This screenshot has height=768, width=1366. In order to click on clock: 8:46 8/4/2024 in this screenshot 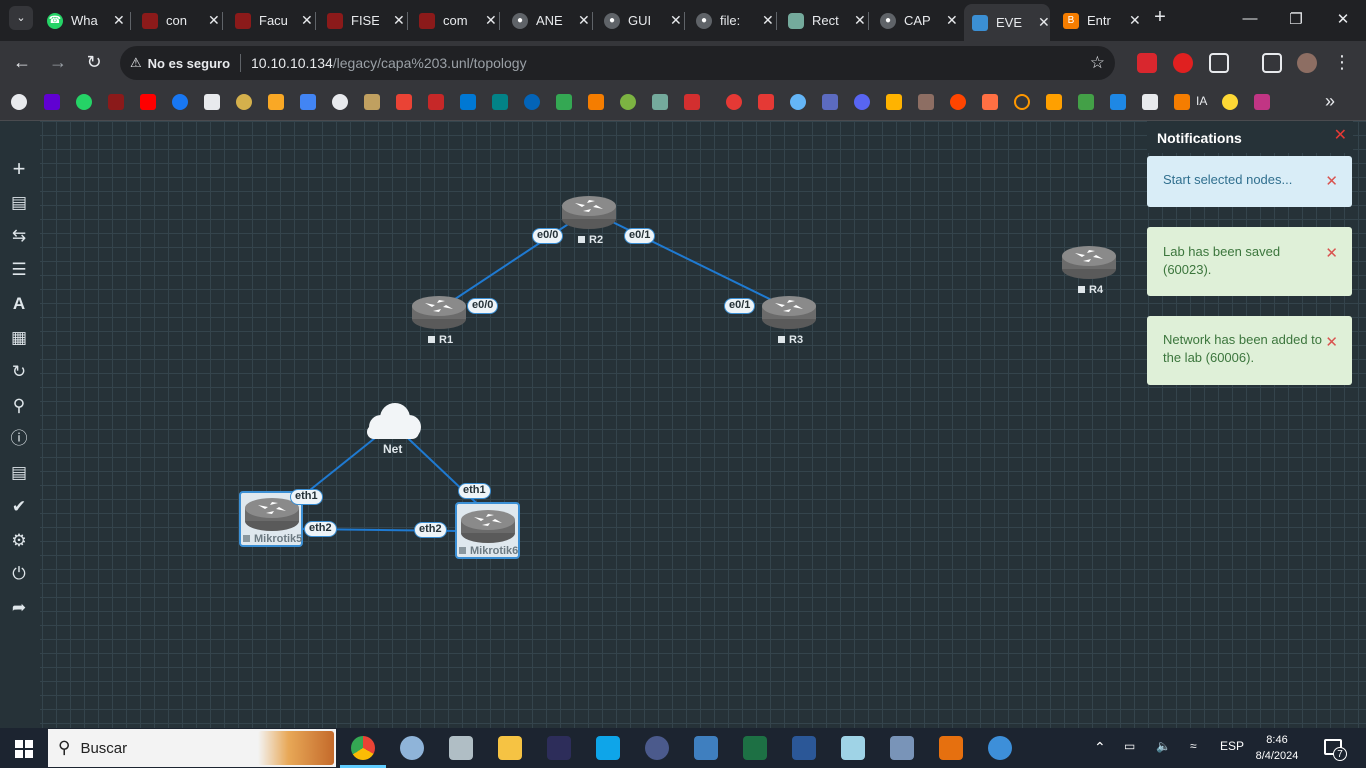, I will do `click(1277, 748)`.